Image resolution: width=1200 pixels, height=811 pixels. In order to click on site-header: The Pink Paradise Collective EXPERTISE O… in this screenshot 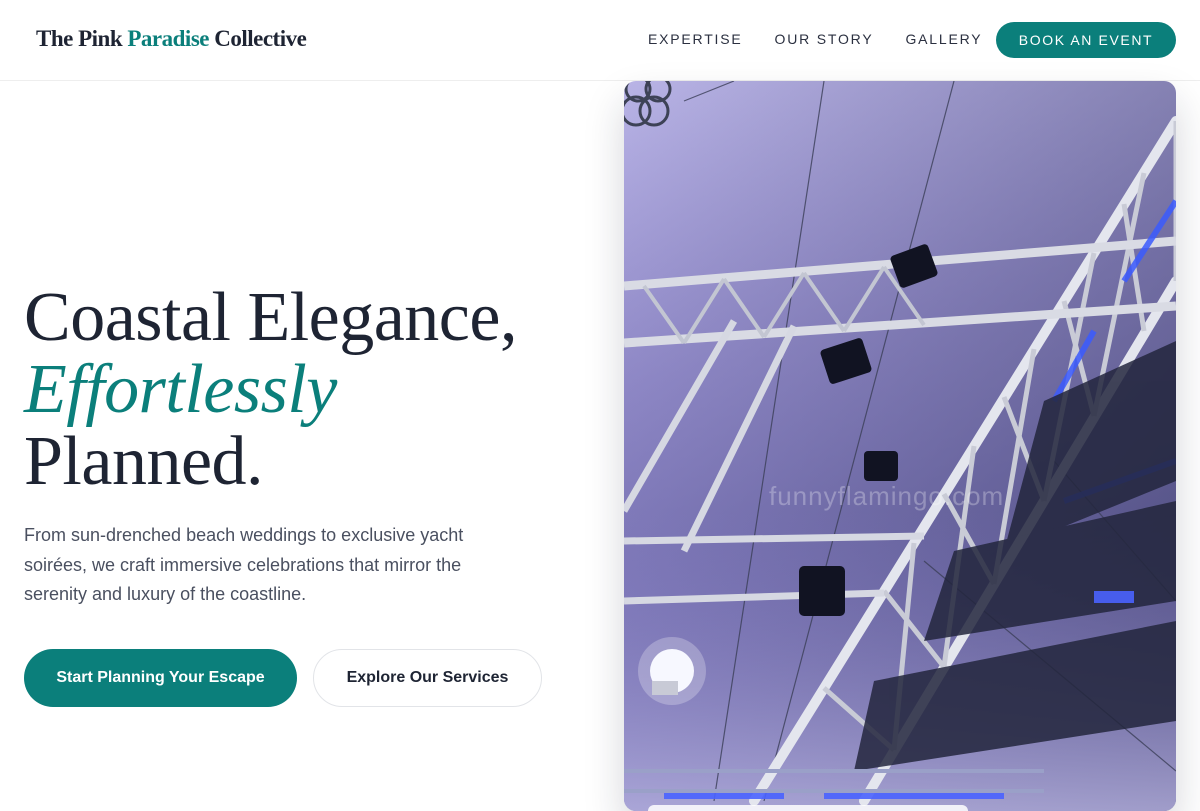, I will do `click(600, 40)`.